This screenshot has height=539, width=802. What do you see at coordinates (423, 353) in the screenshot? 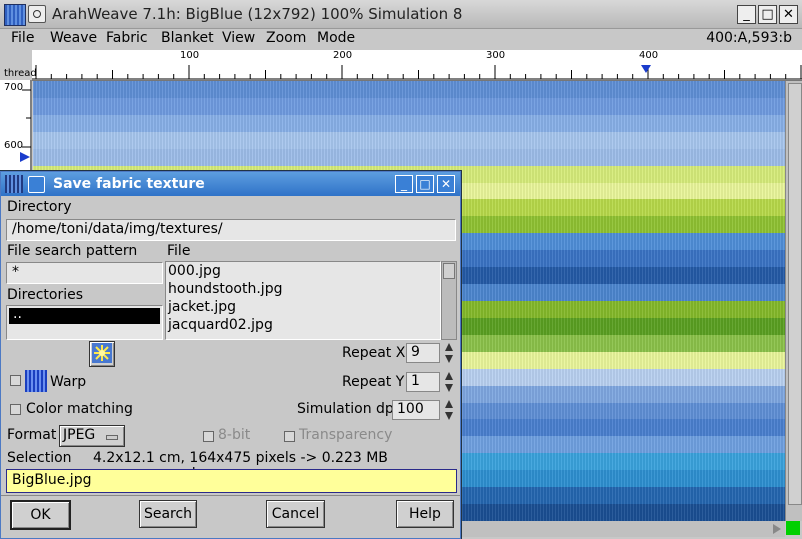
I see `repeat-x-input: 9` at bounding box center [423, 353].